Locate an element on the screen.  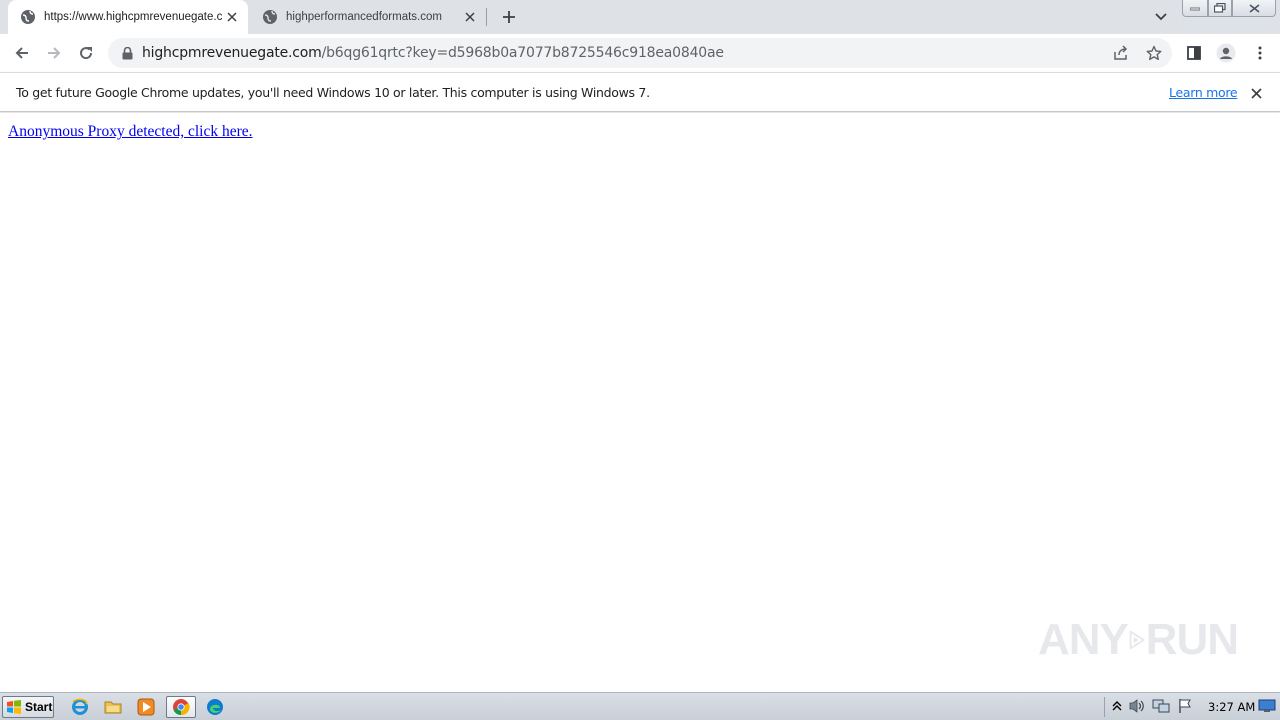
close-window-button is located at coordinates (1254, 8).